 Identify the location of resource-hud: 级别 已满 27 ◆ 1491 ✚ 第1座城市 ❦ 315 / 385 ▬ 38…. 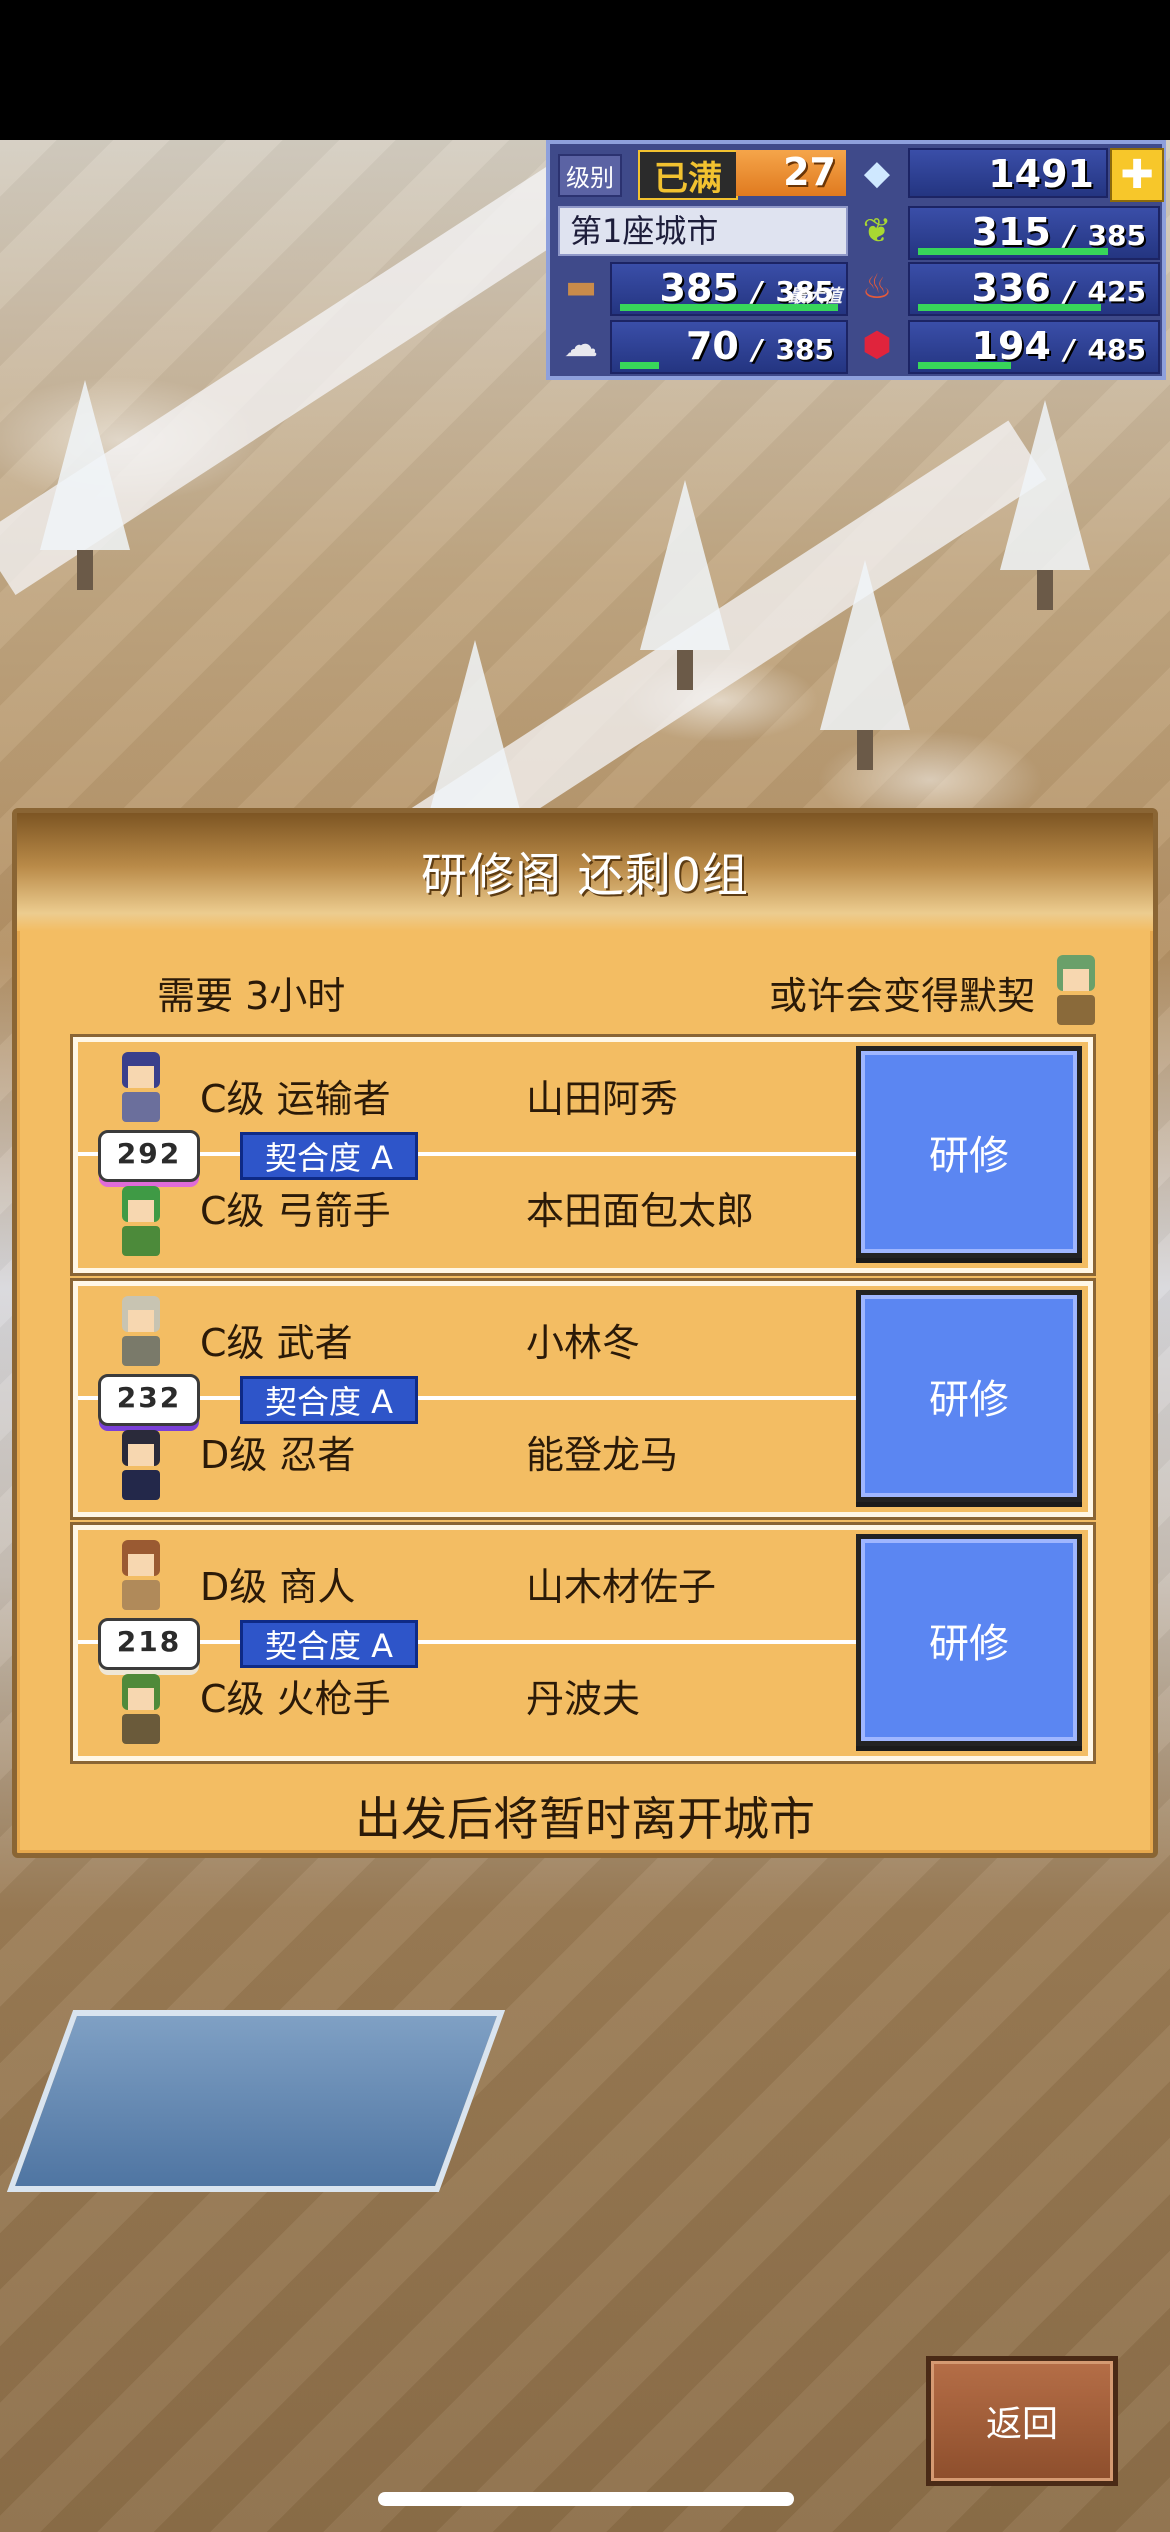
(856, 260).